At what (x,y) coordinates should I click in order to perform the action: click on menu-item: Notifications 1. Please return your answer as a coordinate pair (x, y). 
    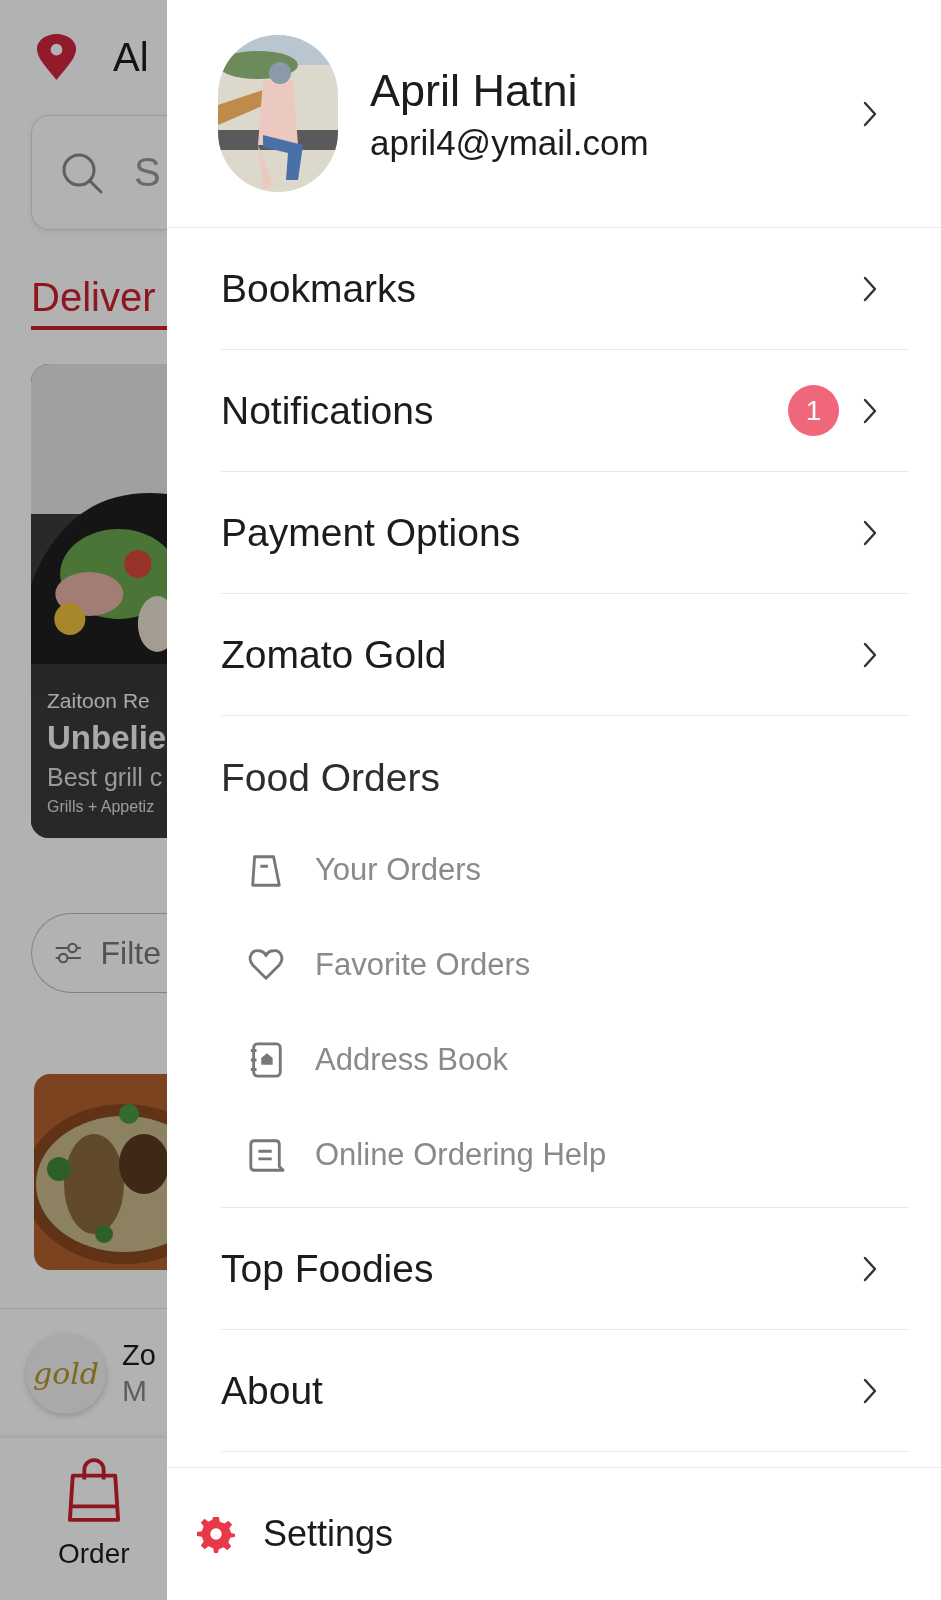
    Looking at the image, I should click on (565, 411).